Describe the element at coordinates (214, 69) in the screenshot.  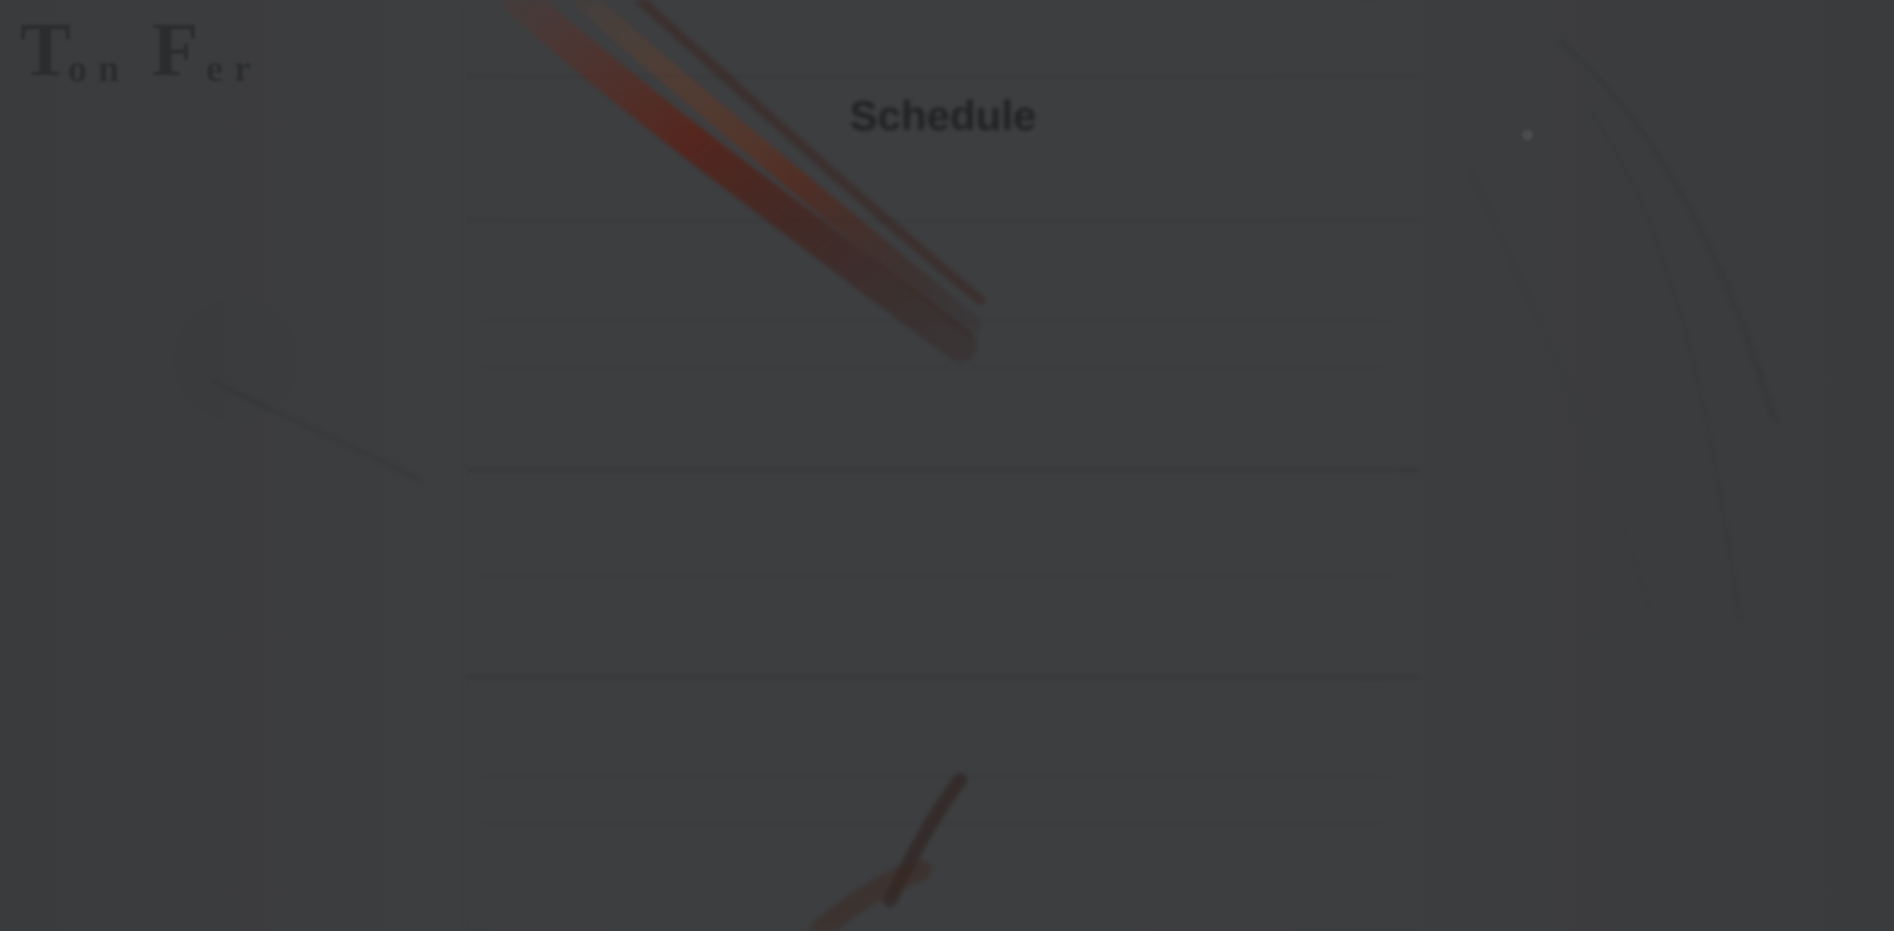
I see `logo-glyph: e` at that location.